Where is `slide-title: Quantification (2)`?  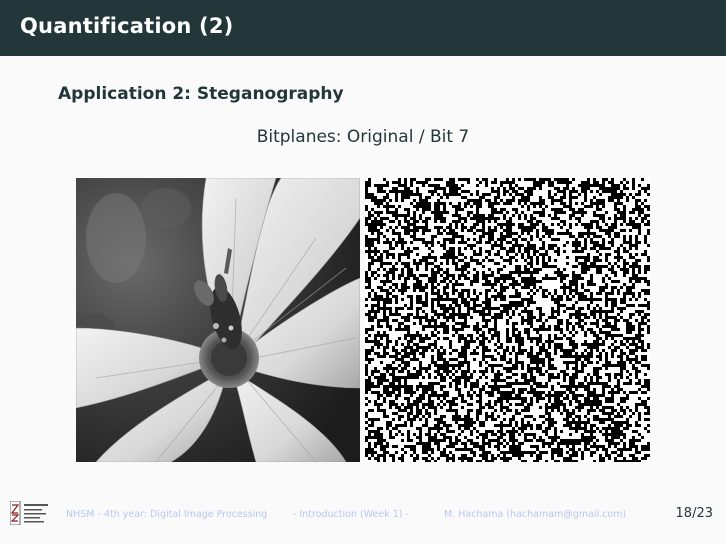
slide-title: Quantification (2) is located at coordinates (127, 26).